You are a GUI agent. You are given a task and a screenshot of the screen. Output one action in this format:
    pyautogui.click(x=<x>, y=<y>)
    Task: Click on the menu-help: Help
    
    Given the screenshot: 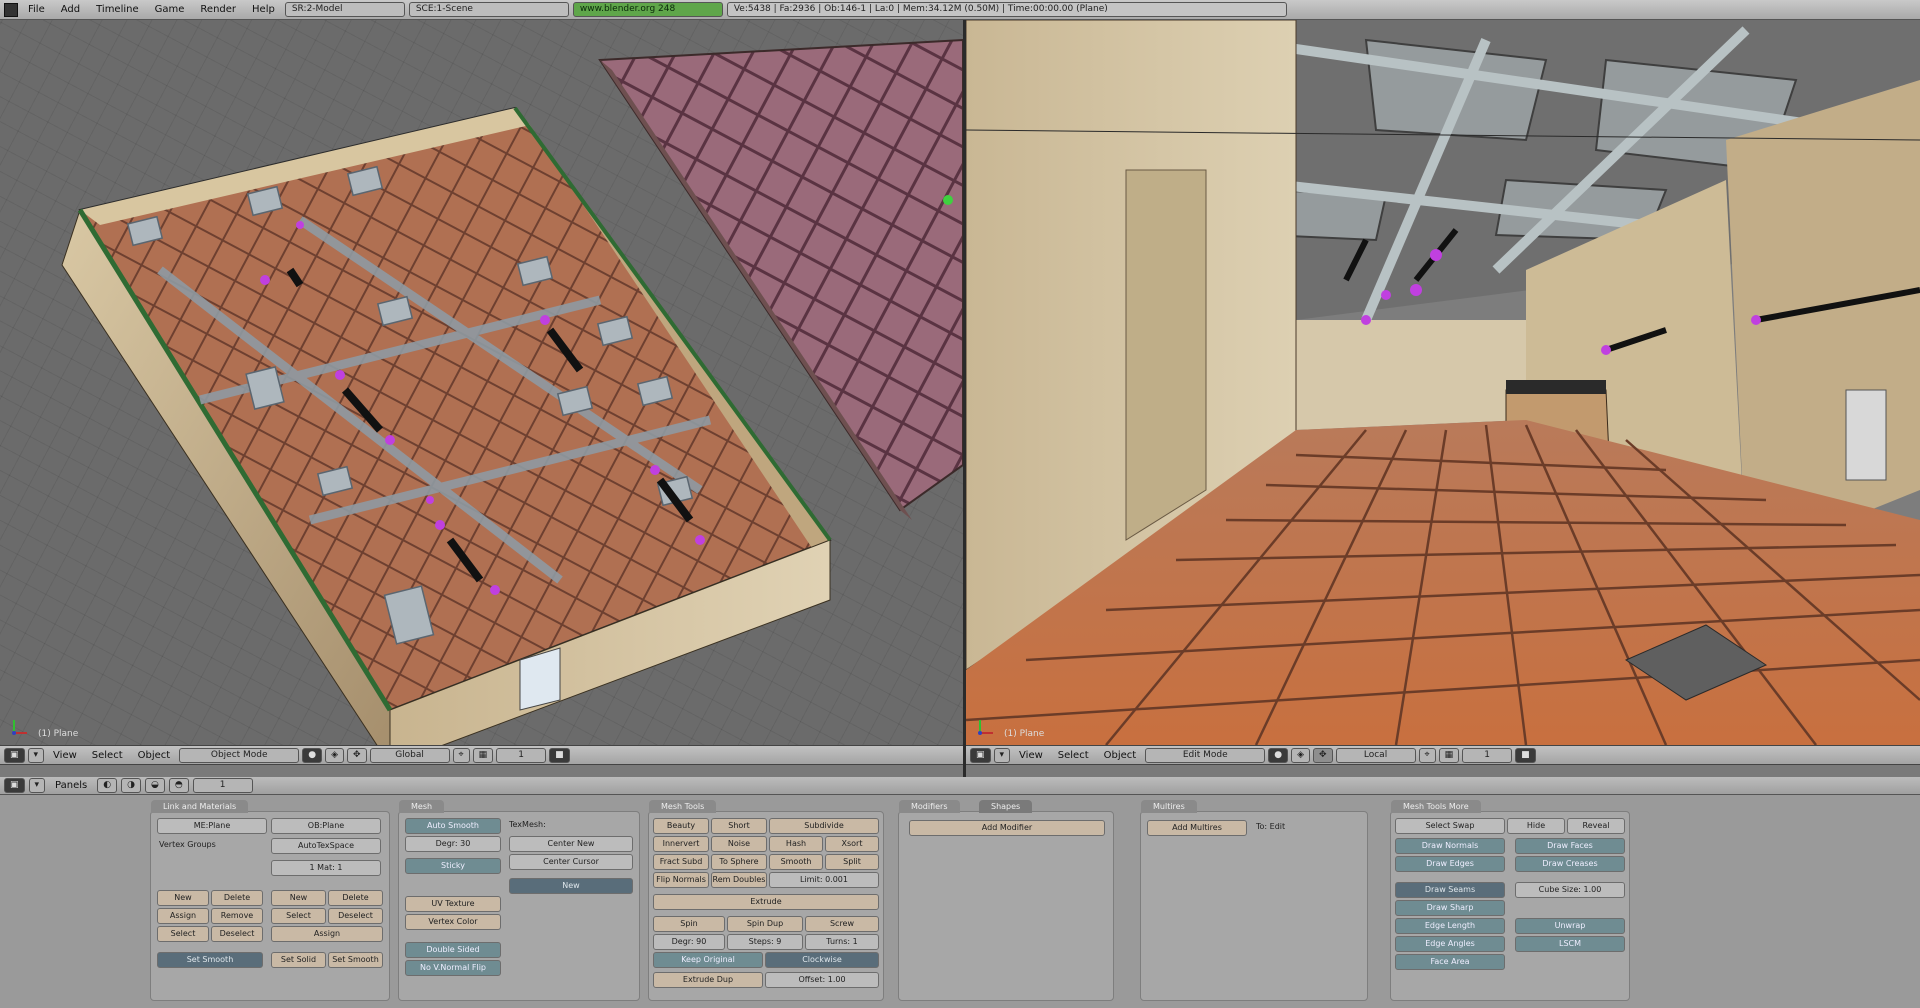 What is the action you would take?
    pyautogui.click(x=263, y=9)
    